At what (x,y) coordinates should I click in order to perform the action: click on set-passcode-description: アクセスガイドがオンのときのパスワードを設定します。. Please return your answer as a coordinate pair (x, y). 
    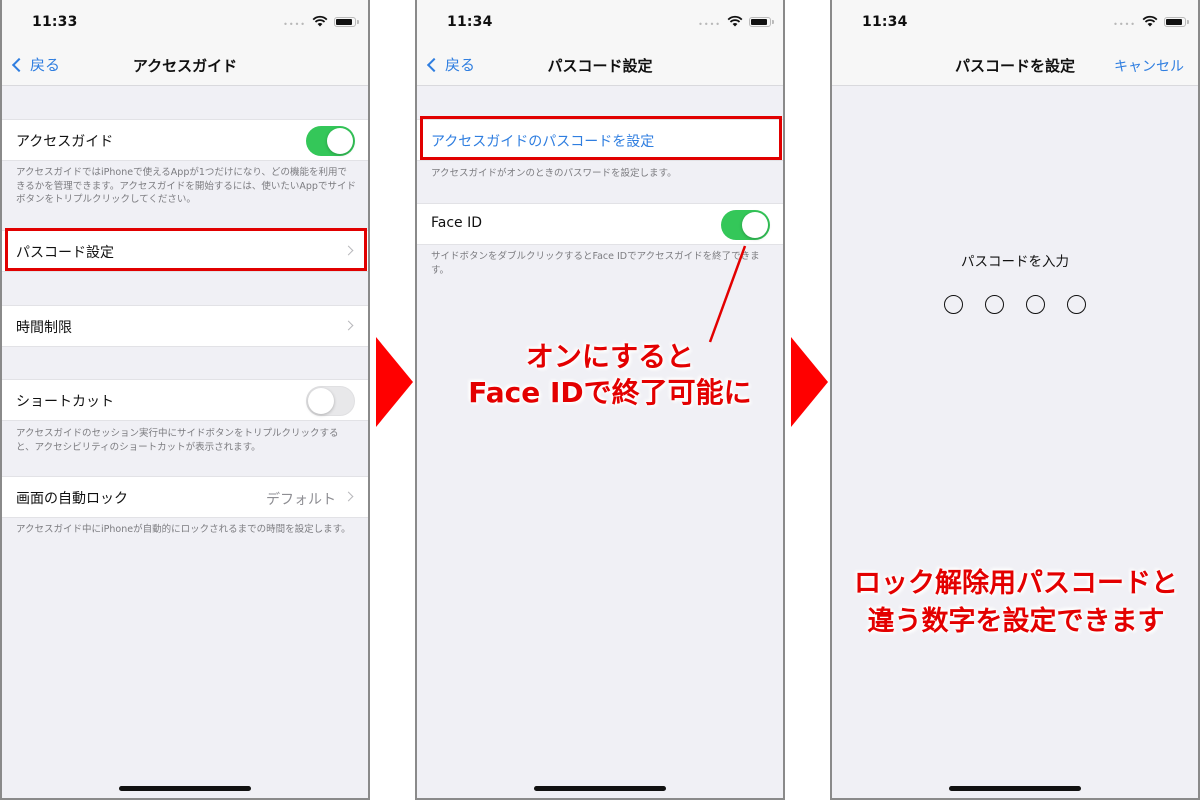
    Looking at the image, I should click on (554, 173).